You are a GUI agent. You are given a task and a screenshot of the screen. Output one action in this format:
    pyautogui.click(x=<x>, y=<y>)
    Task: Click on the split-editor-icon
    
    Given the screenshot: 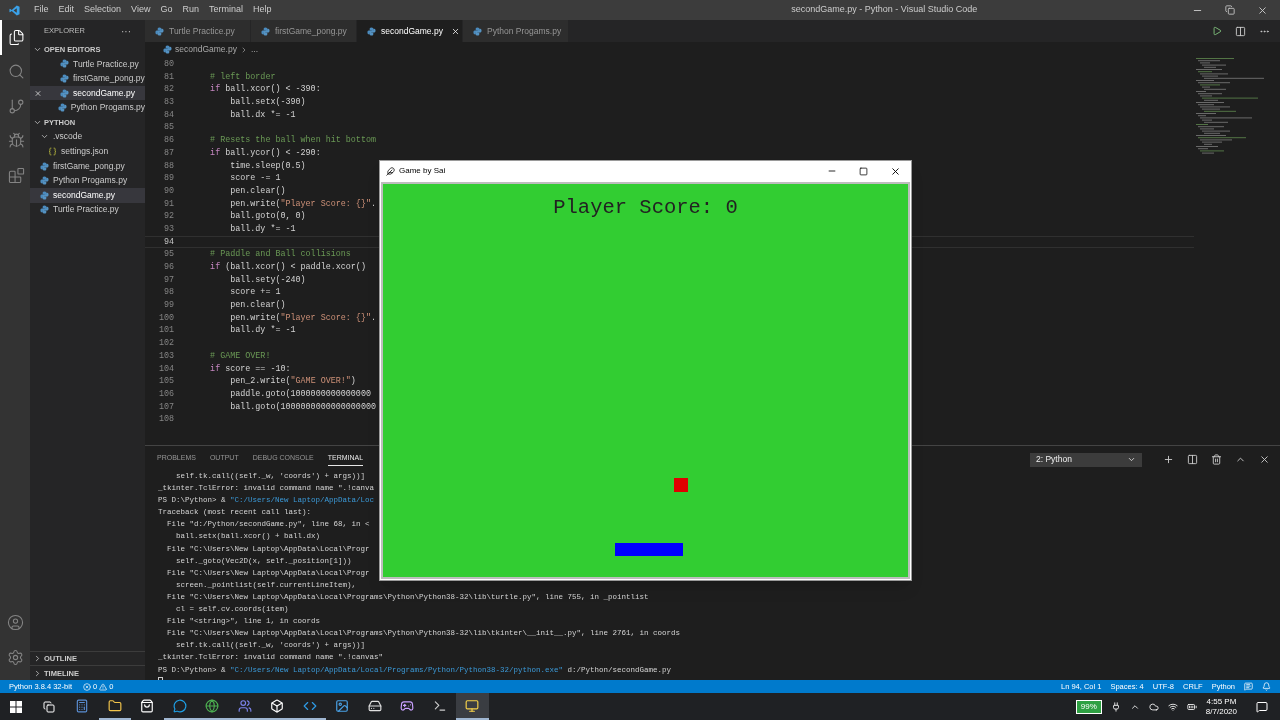 What is the action you would take?
    pyautogui.click(x=1240, y=31)
    